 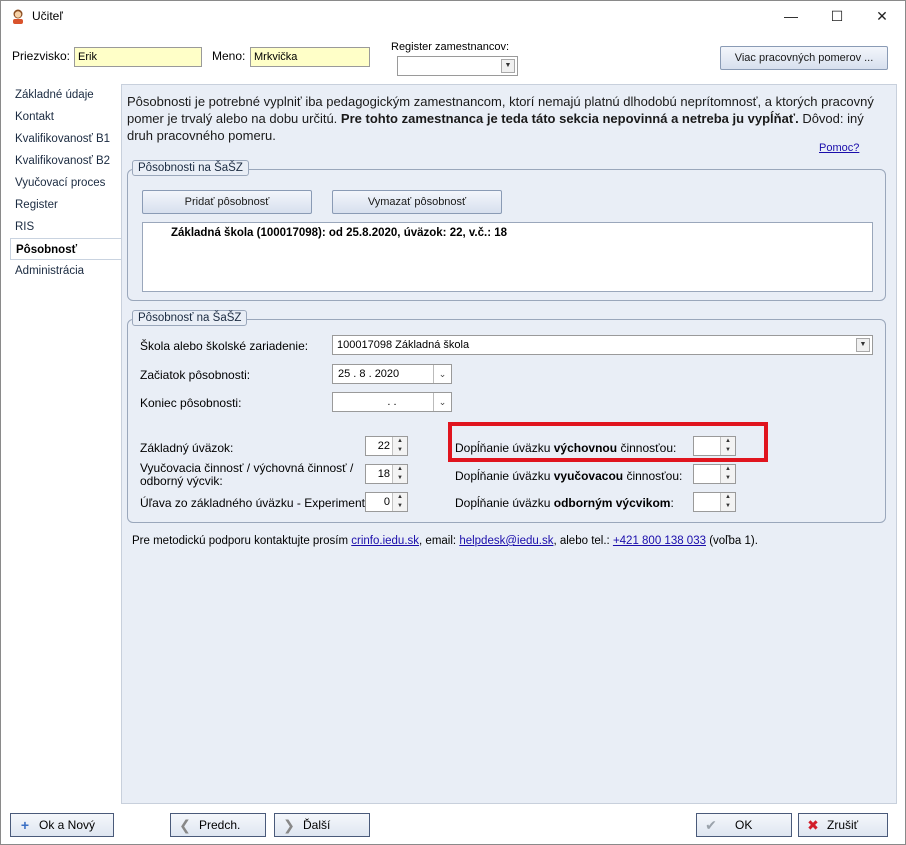 I want to click on sidebar-item-kvalifikovanost-b2: Kvalifikovanosť B2, so click(x=66, y=161).